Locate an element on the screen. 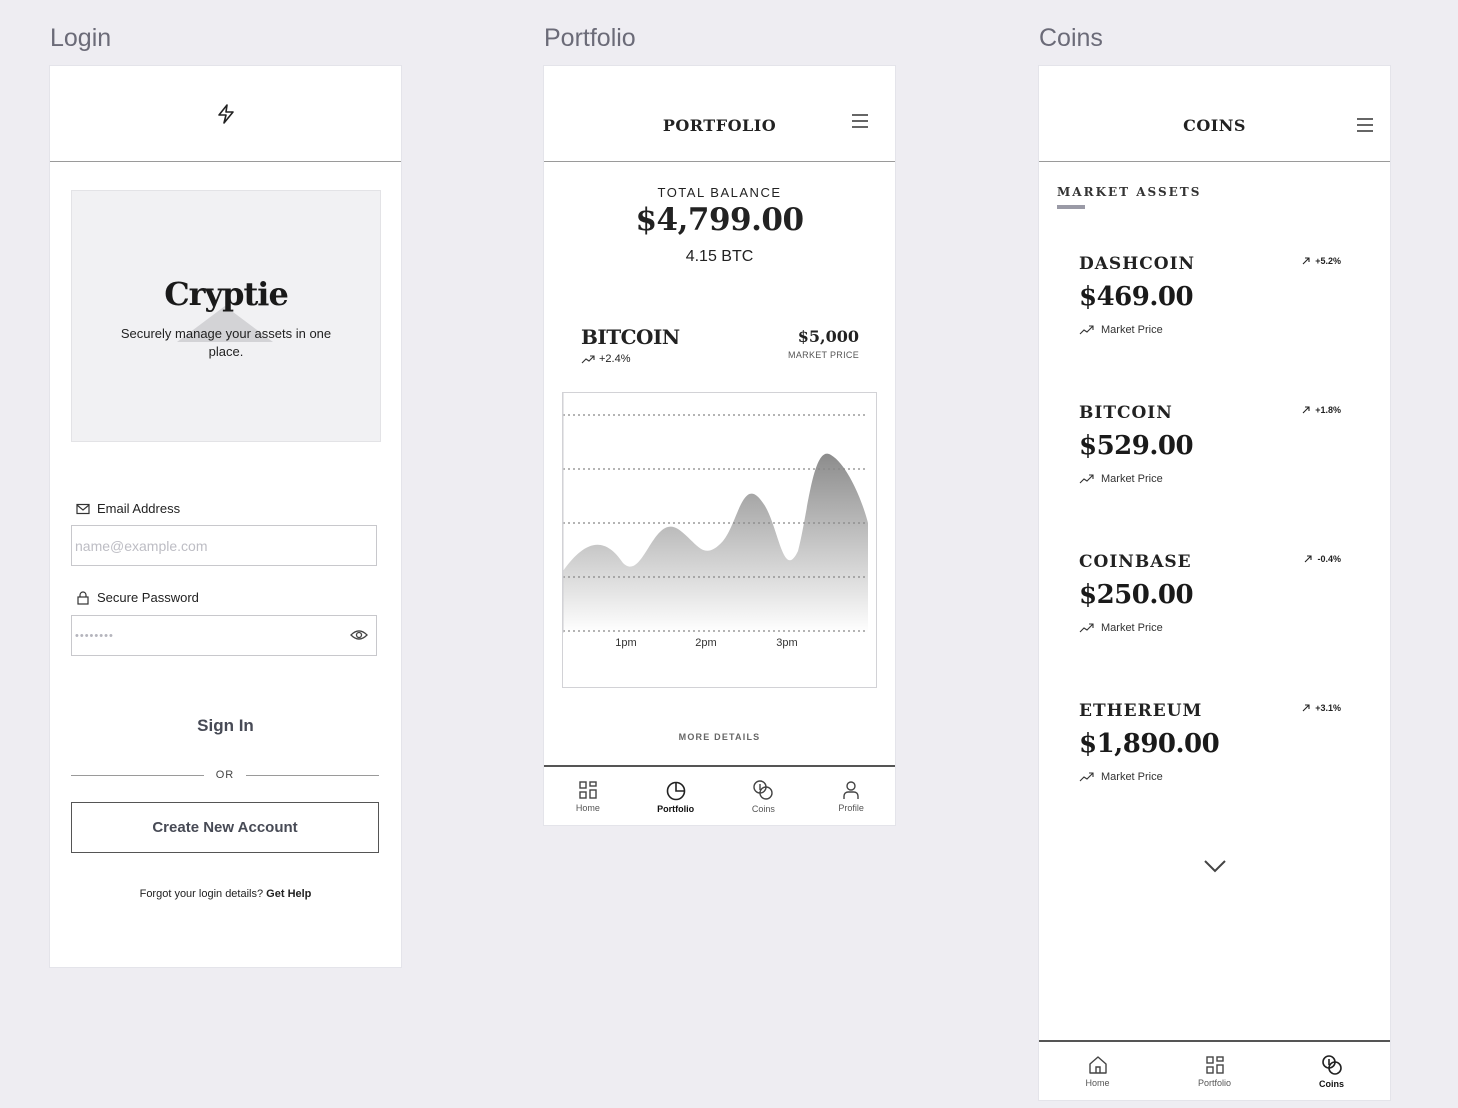  asset-card: COINBASE -0.4% $250.00 Market Price is located at coordinates (1214, 617).